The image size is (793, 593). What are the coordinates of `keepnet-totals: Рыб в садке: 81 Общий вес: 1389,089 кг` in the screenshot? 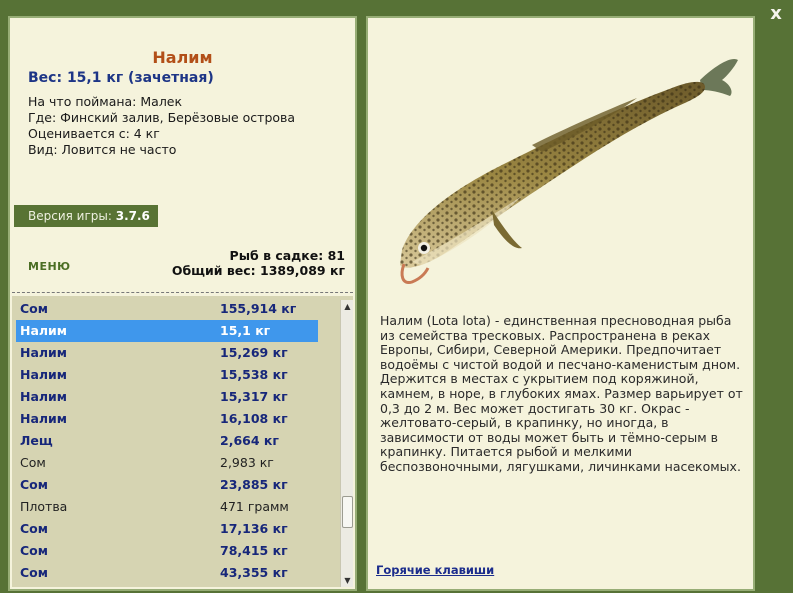 It's located at (258, 263).